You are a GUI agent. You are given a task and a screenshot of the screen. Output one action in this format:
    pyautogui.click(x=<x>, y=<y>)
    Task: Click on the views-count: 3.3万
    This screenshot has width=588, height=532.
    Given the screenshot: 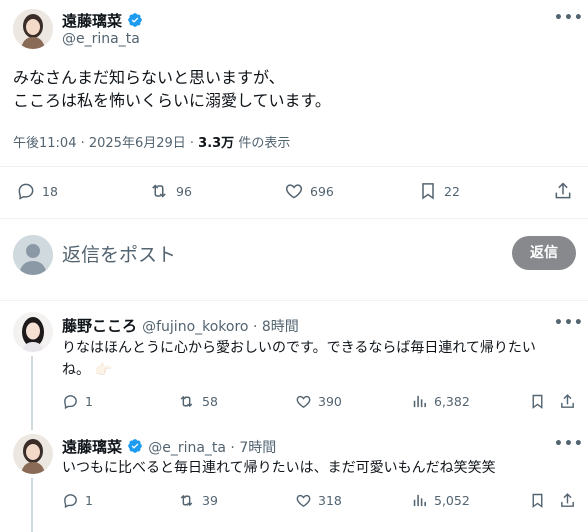 What is the action you would take?
    pyautogui.click(x=216, y=143)
    